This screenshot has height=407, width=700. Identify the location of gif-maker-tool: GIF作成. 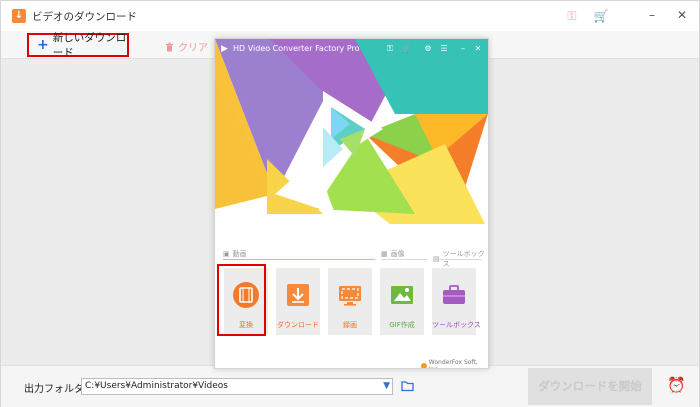
(402, 301).